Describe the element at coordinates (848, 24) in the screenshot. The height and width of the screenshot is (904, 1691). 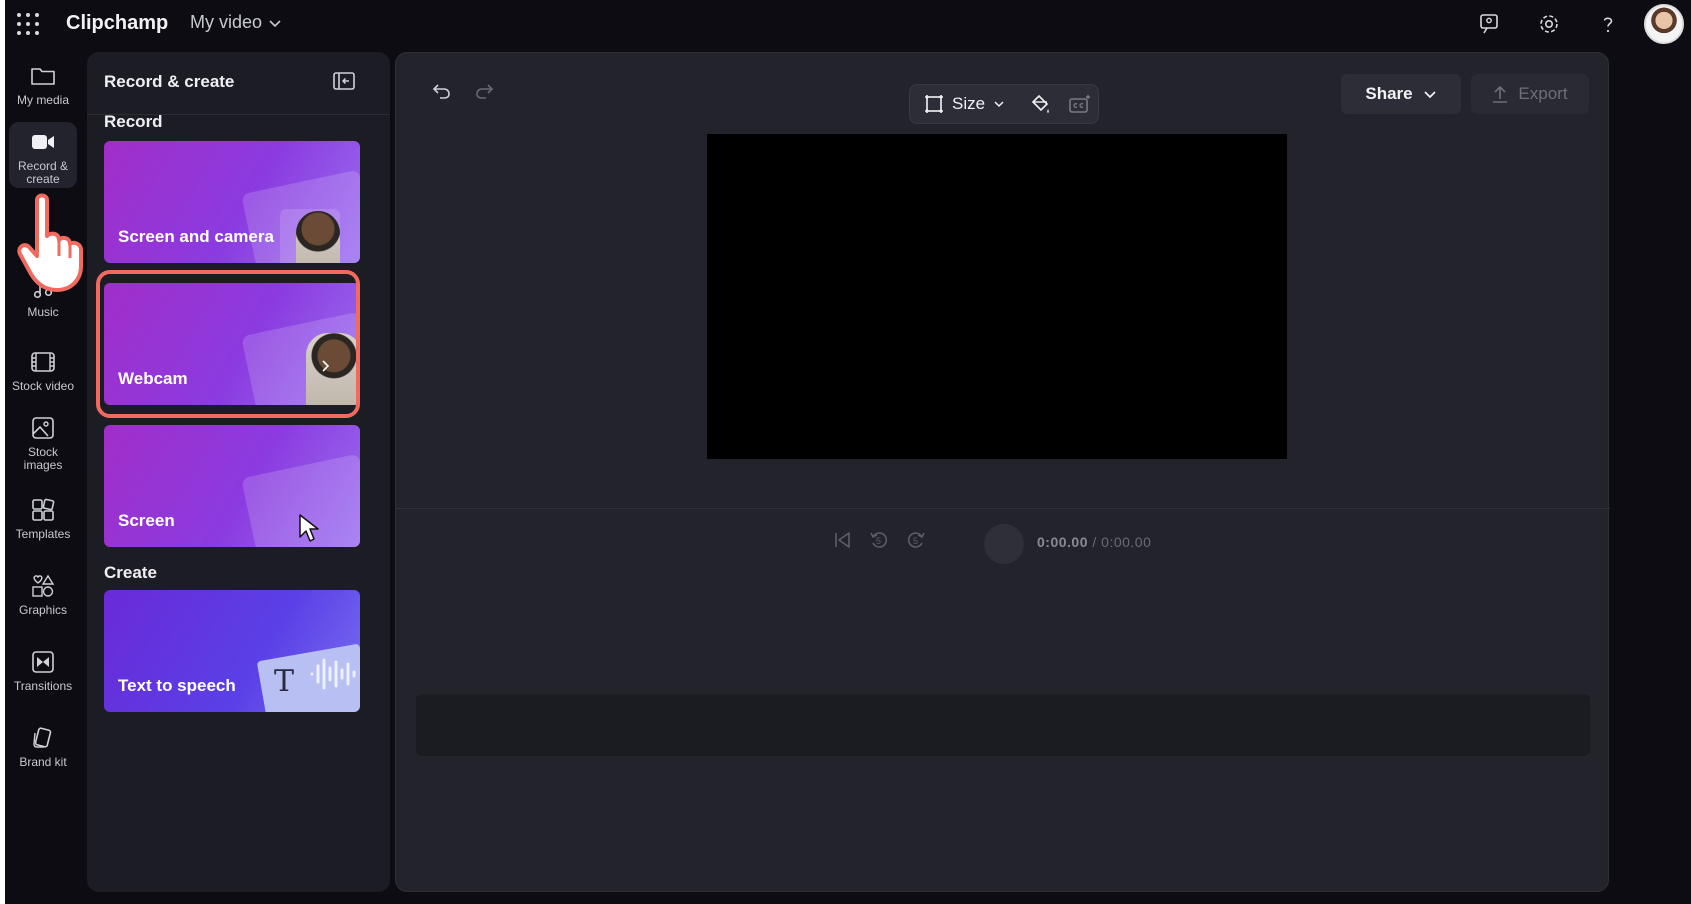
I see `top-bar: Clipchamp My video` at that location.